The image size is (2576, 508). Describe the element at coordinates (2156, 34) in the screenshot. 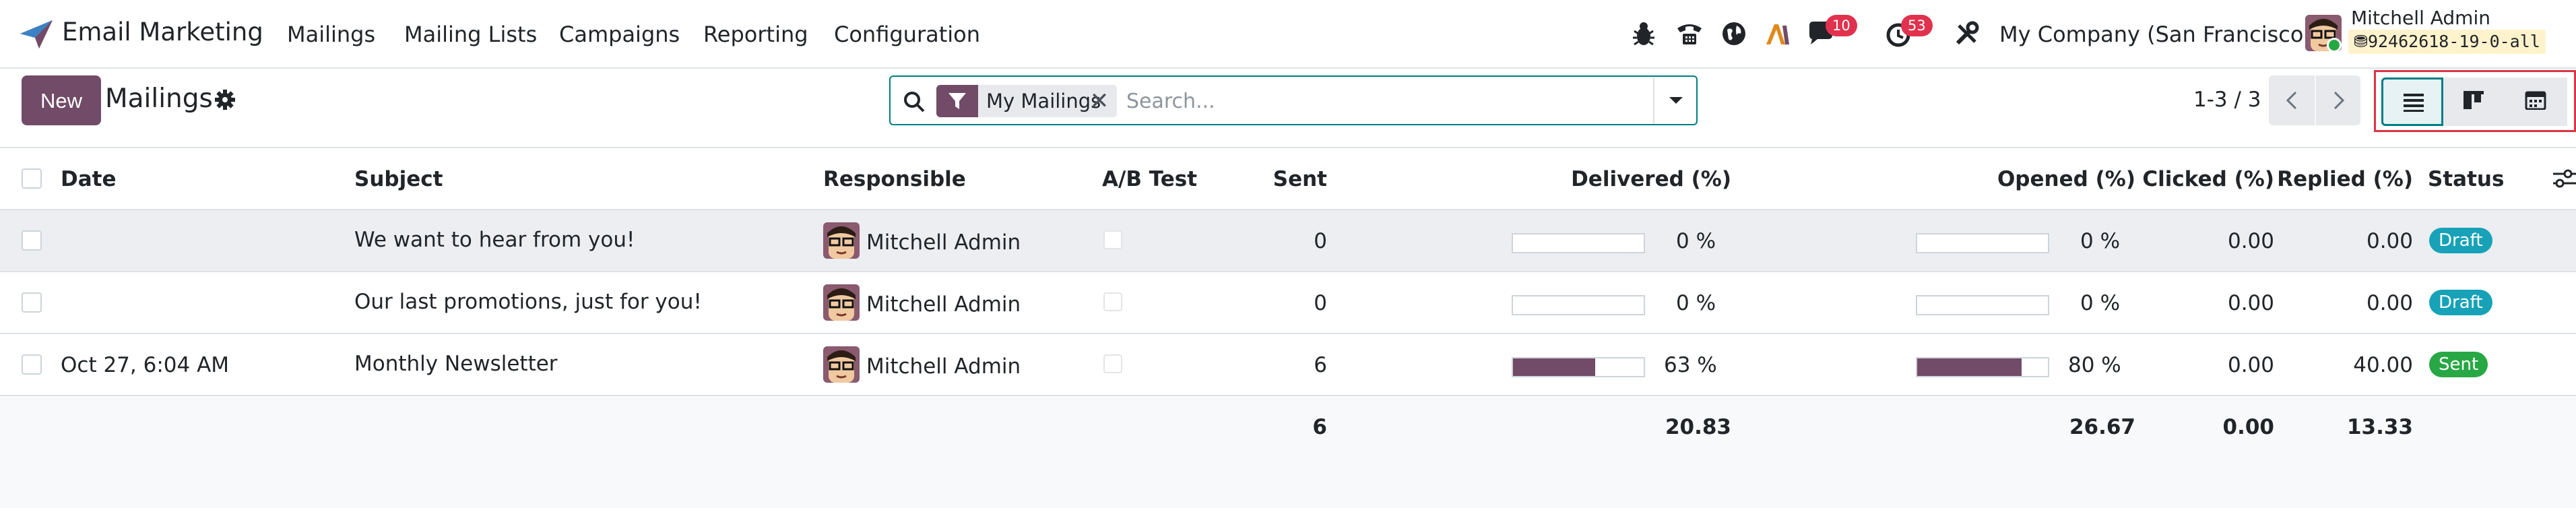

I see `company-switcher: My Company (San Francisco)` at that location.